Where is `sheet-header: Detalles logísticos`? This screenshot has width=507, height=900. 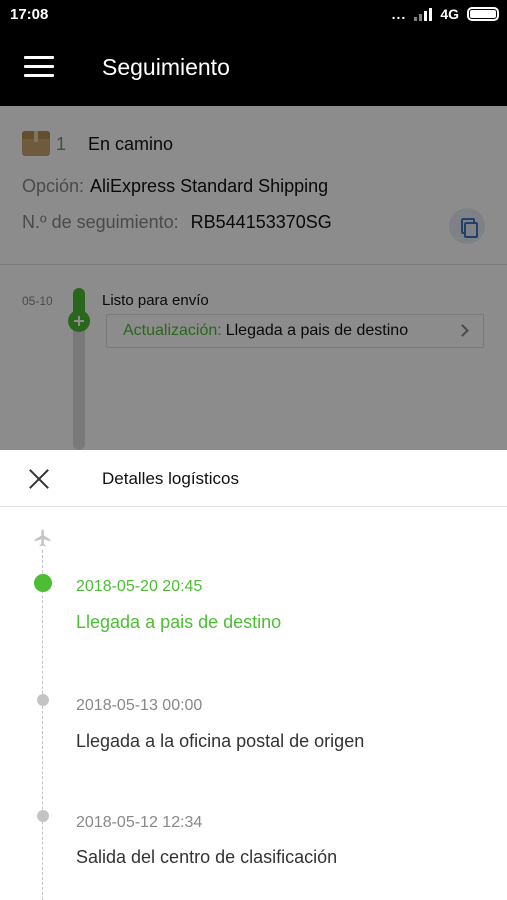
sheet-header: Detalles logísticos is located at coordinates (253, 478).